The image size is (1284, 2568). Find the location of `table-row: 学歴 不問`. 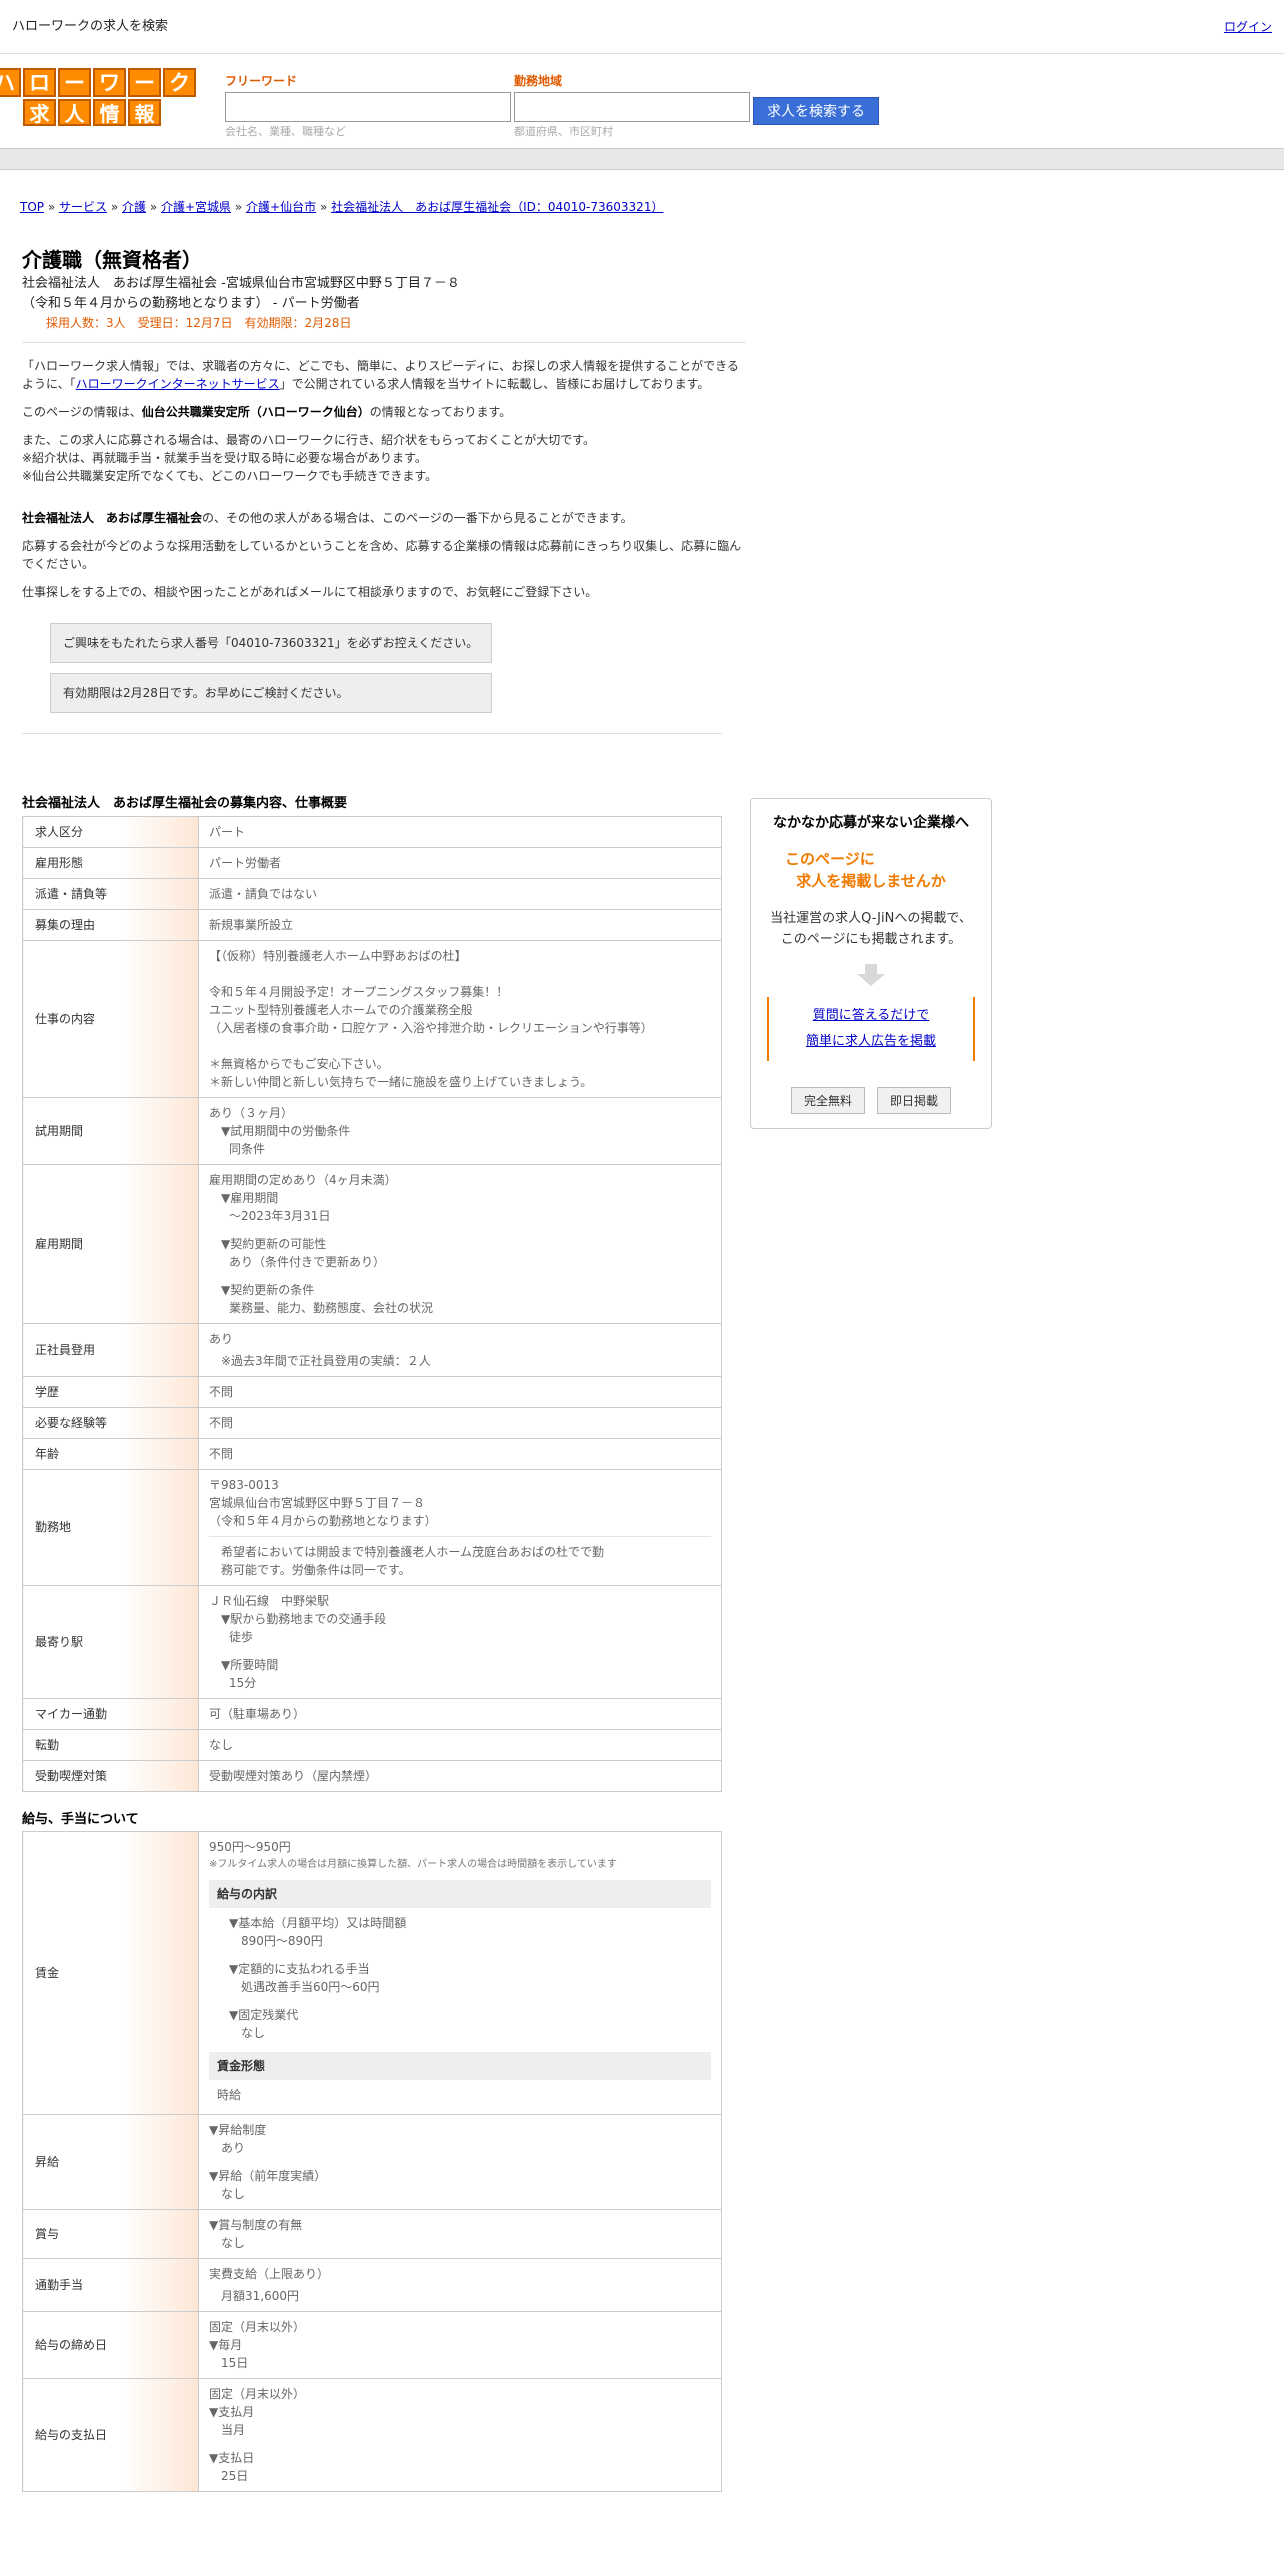

table-row: 学歴 不問 is located at coordinates (372, 1391).